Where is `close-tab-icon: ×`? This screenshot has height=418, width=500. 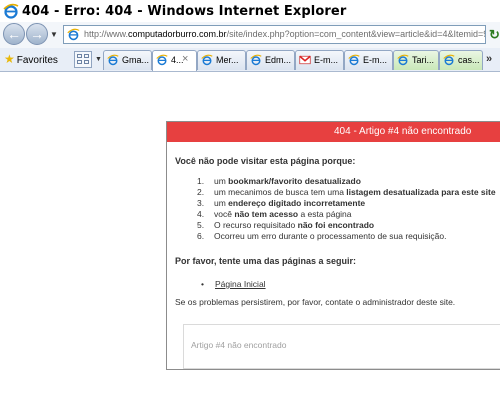
close-tab-icon: × is located at coordinates (185, 59).